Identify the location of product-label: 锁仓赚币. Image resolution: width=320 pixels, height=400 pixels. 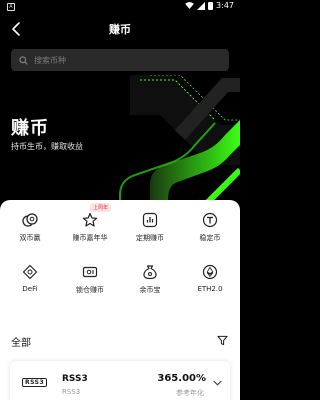
(90, 290).